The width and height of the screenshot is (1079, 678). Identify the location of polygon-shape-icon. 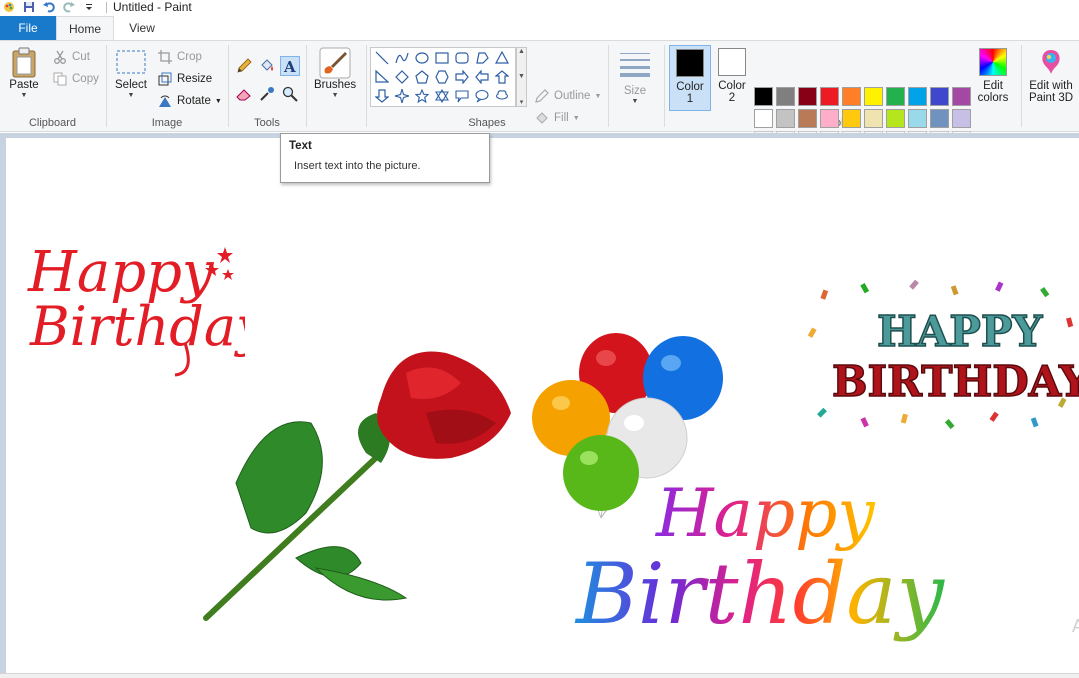
(482, 58).